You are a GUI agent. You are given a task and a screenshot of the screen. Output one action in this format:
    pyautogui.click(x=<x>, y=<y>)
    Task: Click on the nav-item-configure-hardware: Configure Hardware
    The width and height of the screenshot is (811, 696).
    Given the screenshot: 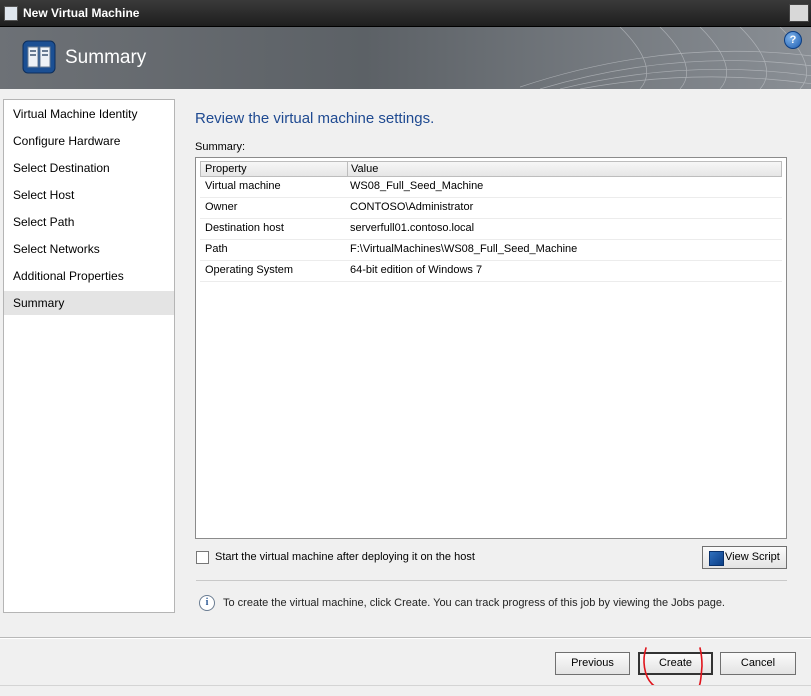 What is the action you would take?
    pyautogui.click(x=89, y=141)
    